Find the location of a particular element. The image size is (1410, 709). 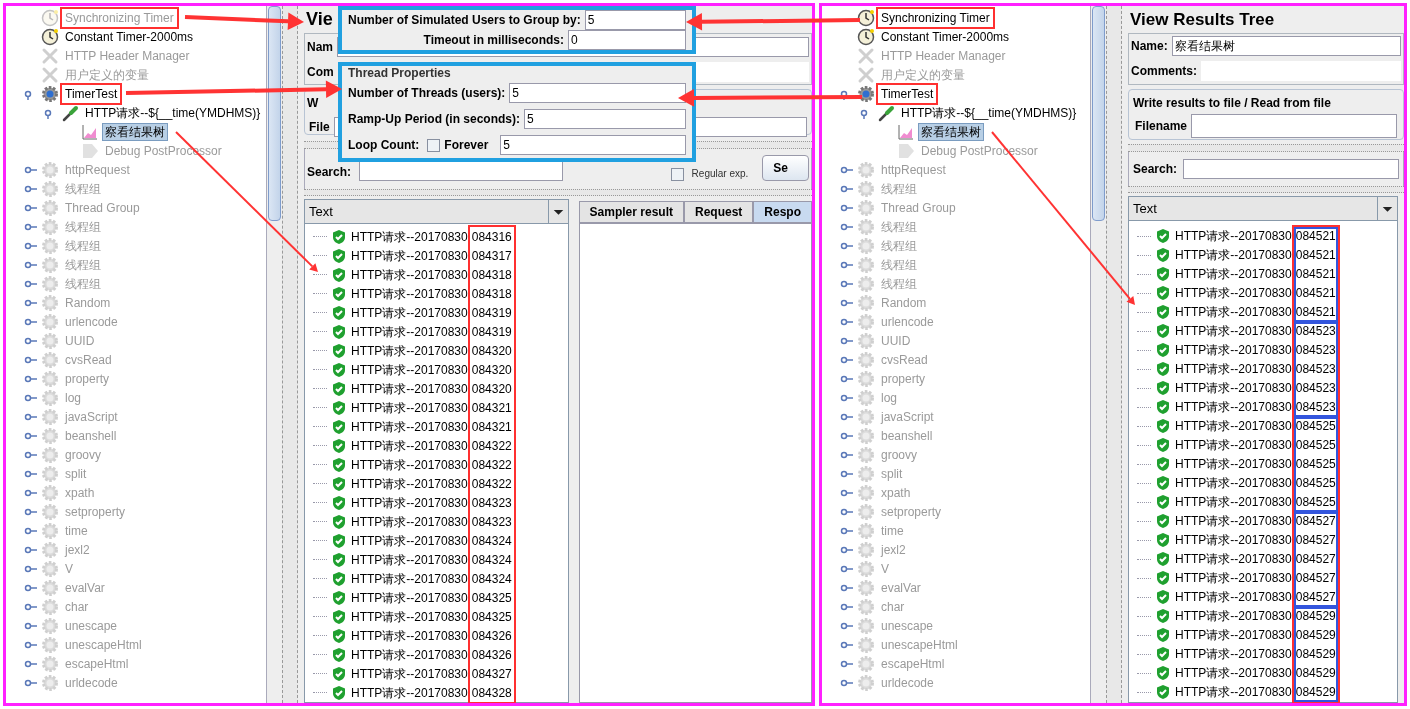

value-field: 0 is located at coordinates (627, 40).